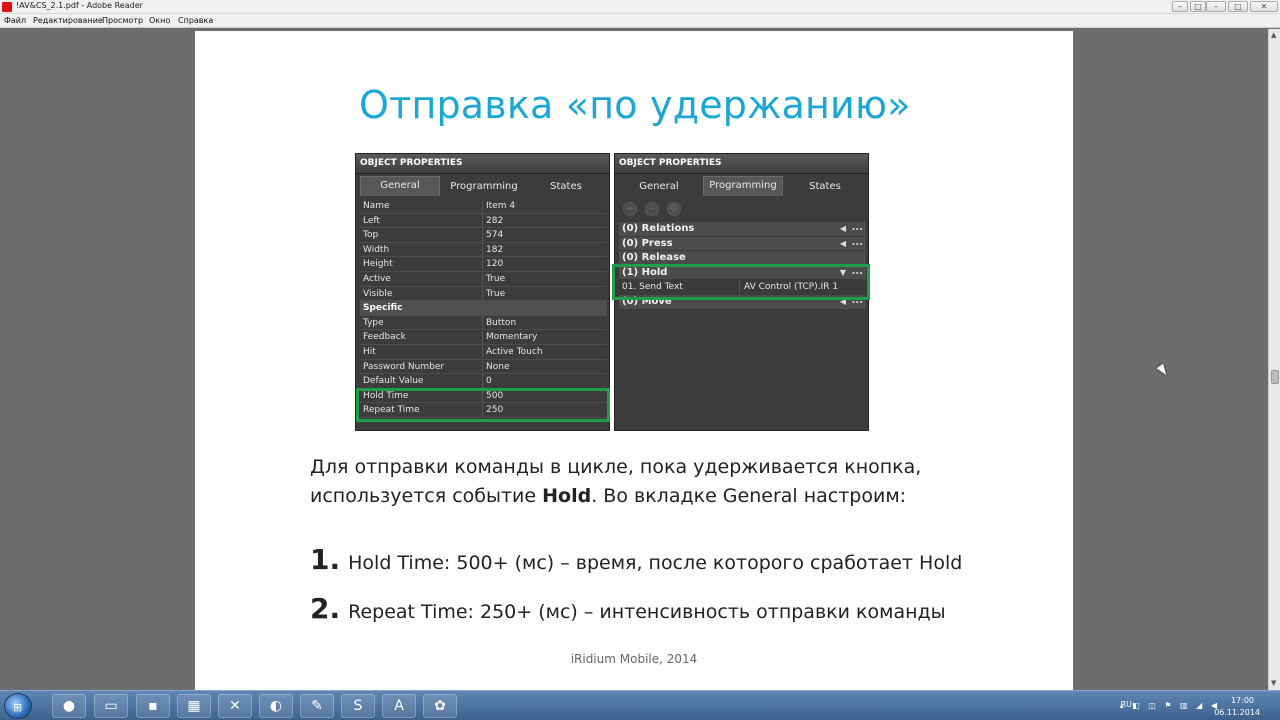 The height and width of the screenshot is (720, 1280). What do you see at coordinates (371, 220) in the screenshot?
I see `prop-name: Left` at bounding box center [371, 220].